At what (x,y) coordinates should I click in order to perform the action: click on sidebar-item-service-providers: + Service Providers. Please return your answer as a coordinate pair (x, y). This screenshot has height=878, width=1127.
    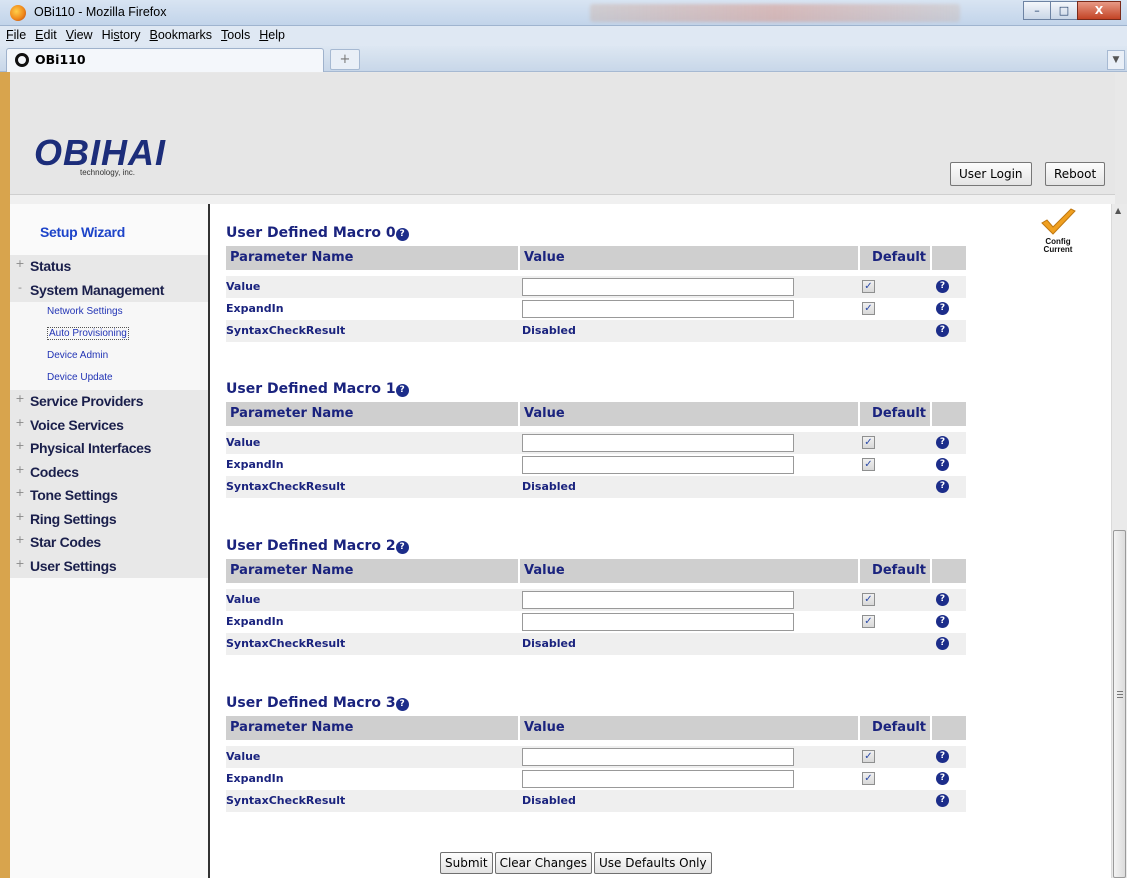
    Looking at the image, I should click on (109, 402).